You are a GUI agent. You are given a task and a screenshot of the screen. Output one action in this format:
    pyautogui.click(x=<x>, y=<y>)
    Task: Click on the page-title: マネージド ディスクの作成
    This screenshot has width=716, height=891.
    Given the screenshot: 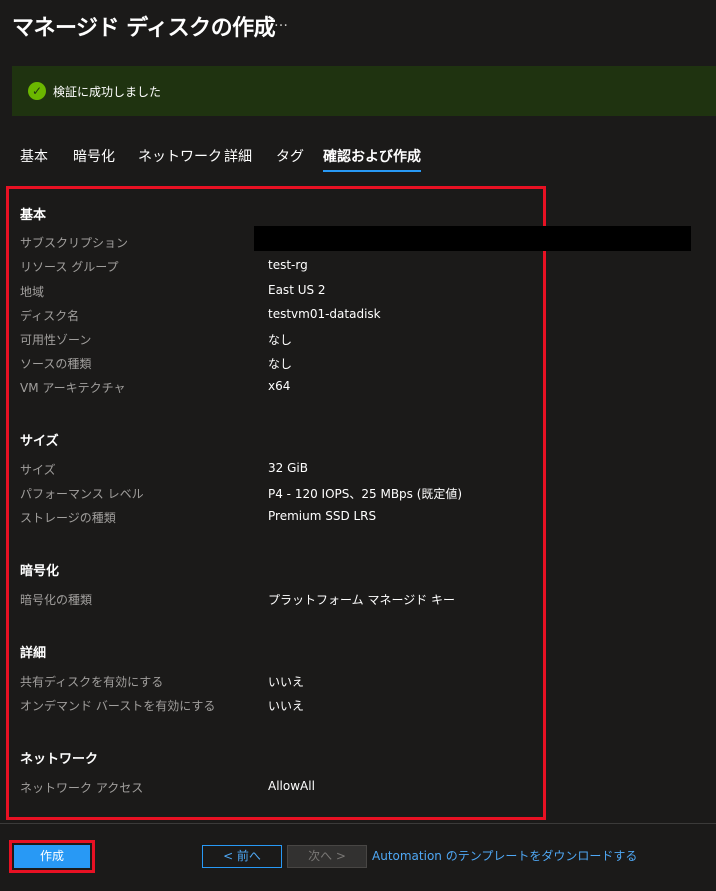 What is the action you would take?
    pyautogui.click(x=144, y=28)
    